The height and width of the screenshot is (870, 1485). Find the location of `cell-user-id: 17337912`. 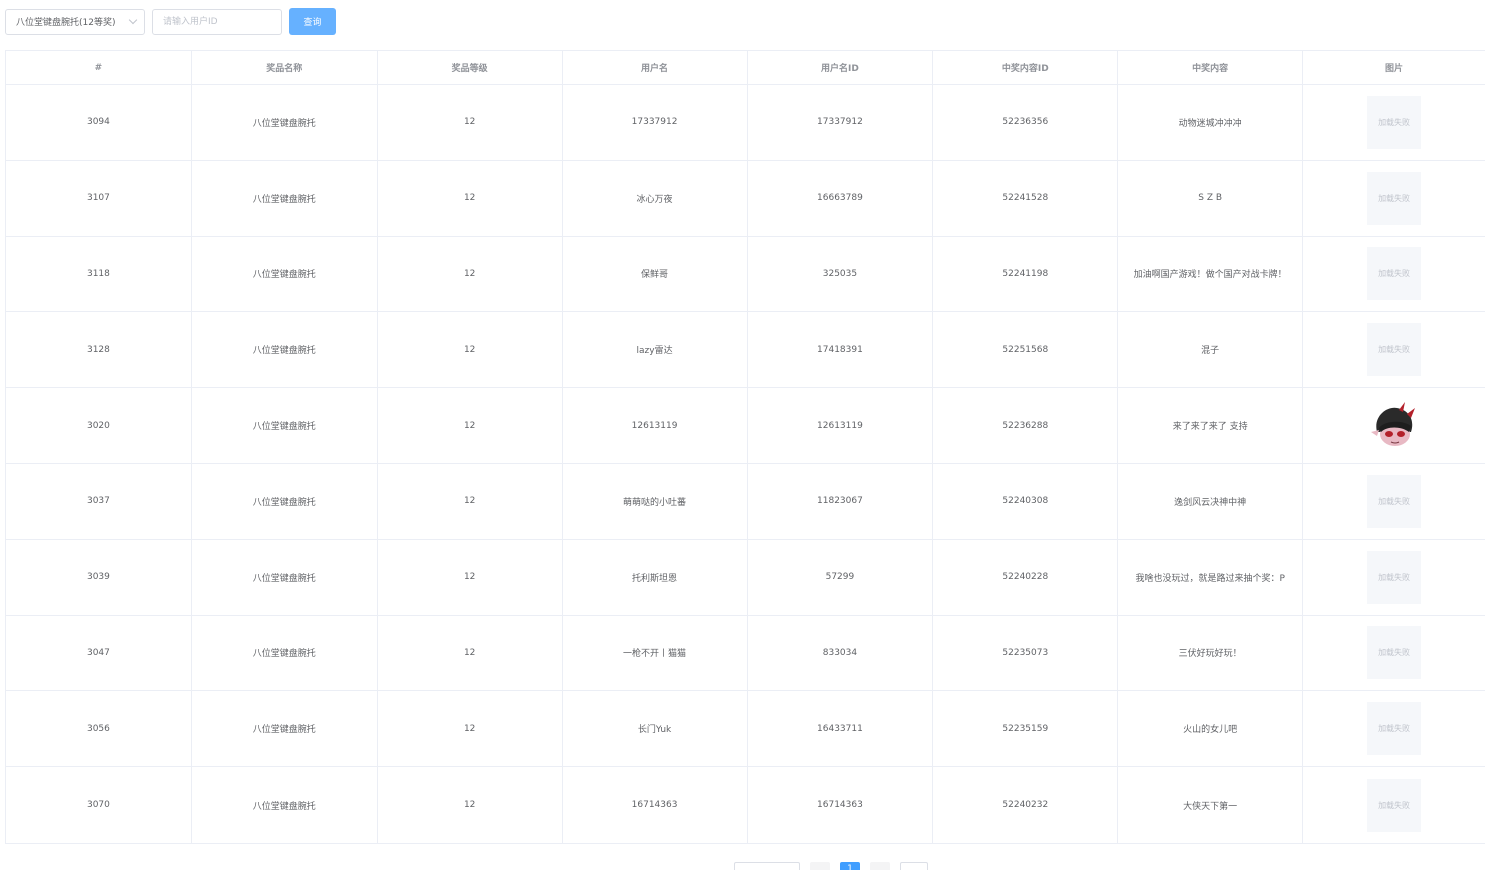

cell-user-id: 17337912 is located at coordinates (841, 122).